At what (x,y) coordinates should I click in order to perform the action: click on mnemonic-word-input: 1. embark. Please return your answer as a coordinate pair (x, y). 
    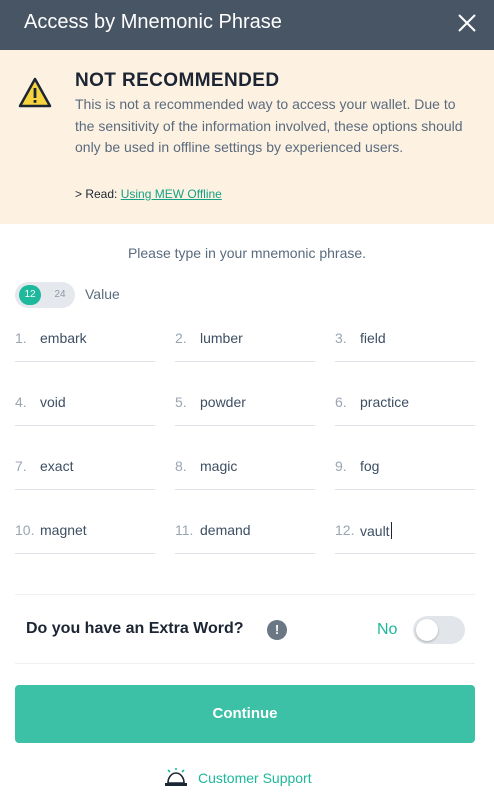
    Looking at the image, I should click on (85, 346).